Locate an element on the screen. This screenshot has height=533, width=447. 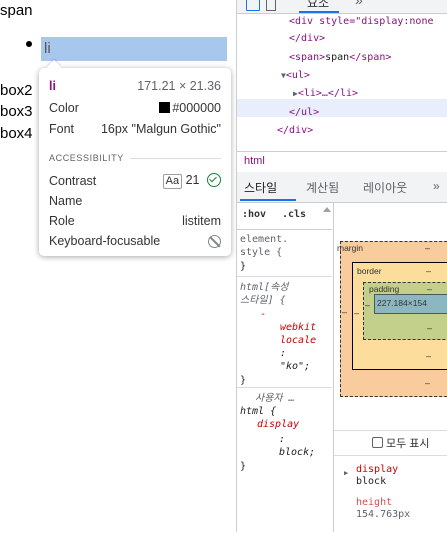
dom-node: <div style="display:none is located at coordinates (361, 22).